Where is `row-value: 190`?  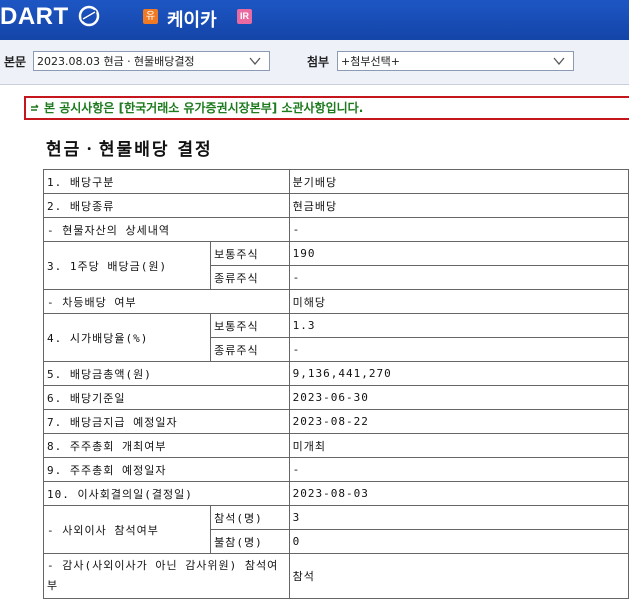 row-value: 190 is located at coordinates (458, 253).